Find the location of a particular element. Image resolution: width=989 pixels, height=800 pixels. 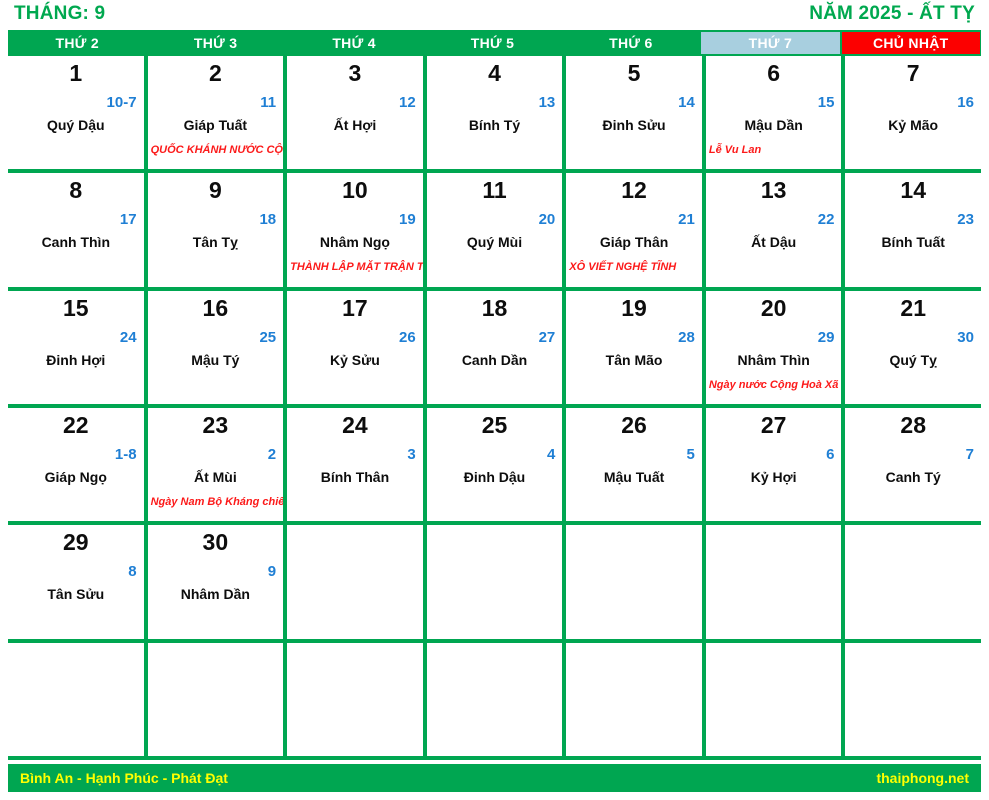

can-chi-label: Canh Thìn is located at coordinates (75, 242).